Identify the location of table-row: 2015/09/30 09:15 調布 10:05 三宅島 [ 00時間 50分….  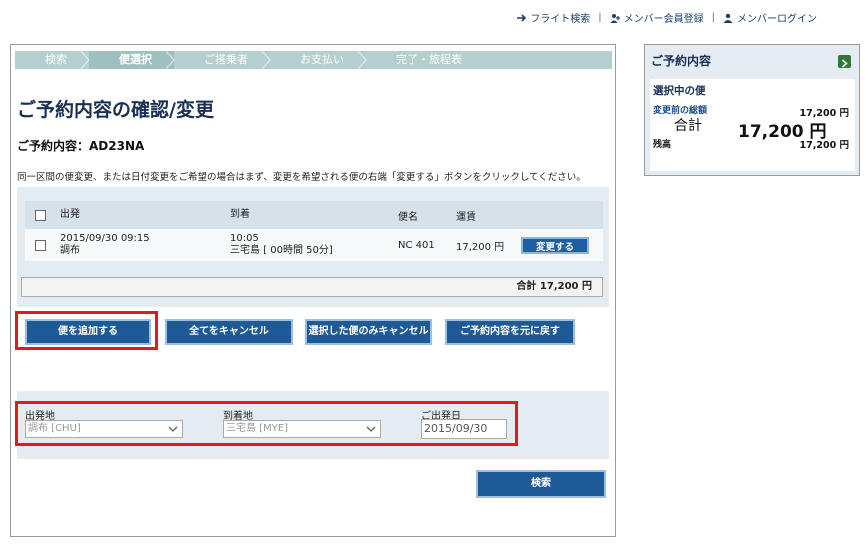
(314, 245).